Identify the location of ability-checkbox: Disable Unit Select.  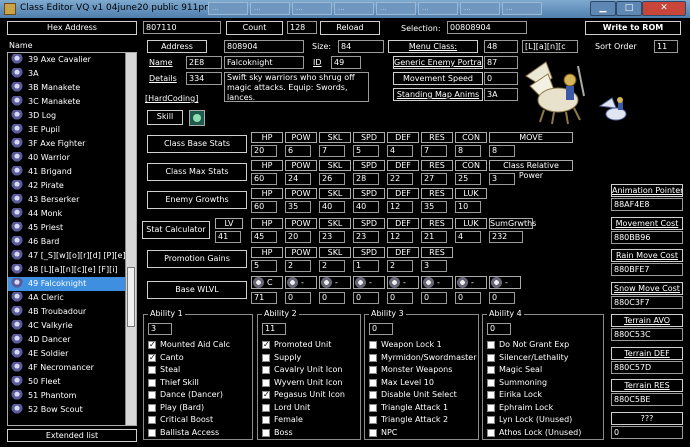
(413, 395).